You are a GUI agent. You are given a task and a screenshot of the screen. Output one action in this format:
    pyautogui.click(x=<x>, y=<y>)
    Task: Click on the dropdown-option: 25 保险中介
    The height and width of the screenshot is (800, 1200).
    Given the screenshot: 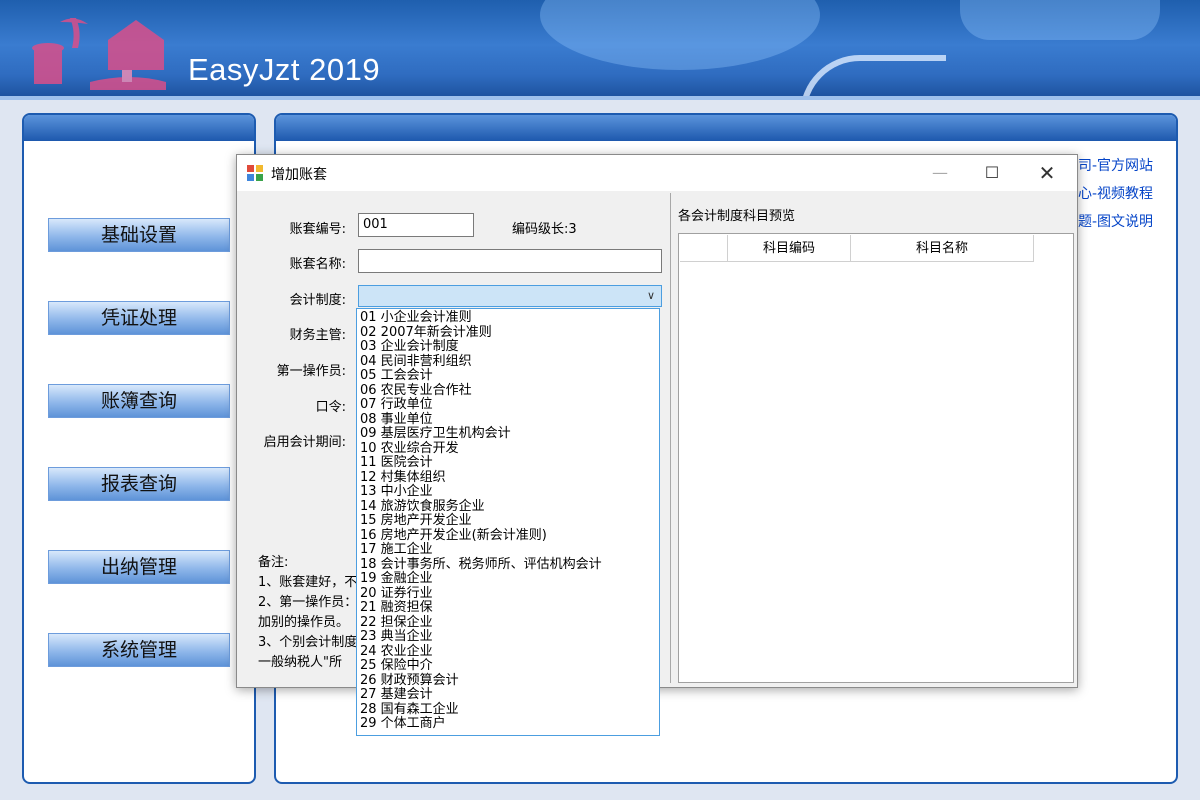 What is the action you would take?
    pyautogui.click(x=396, y=666)
    